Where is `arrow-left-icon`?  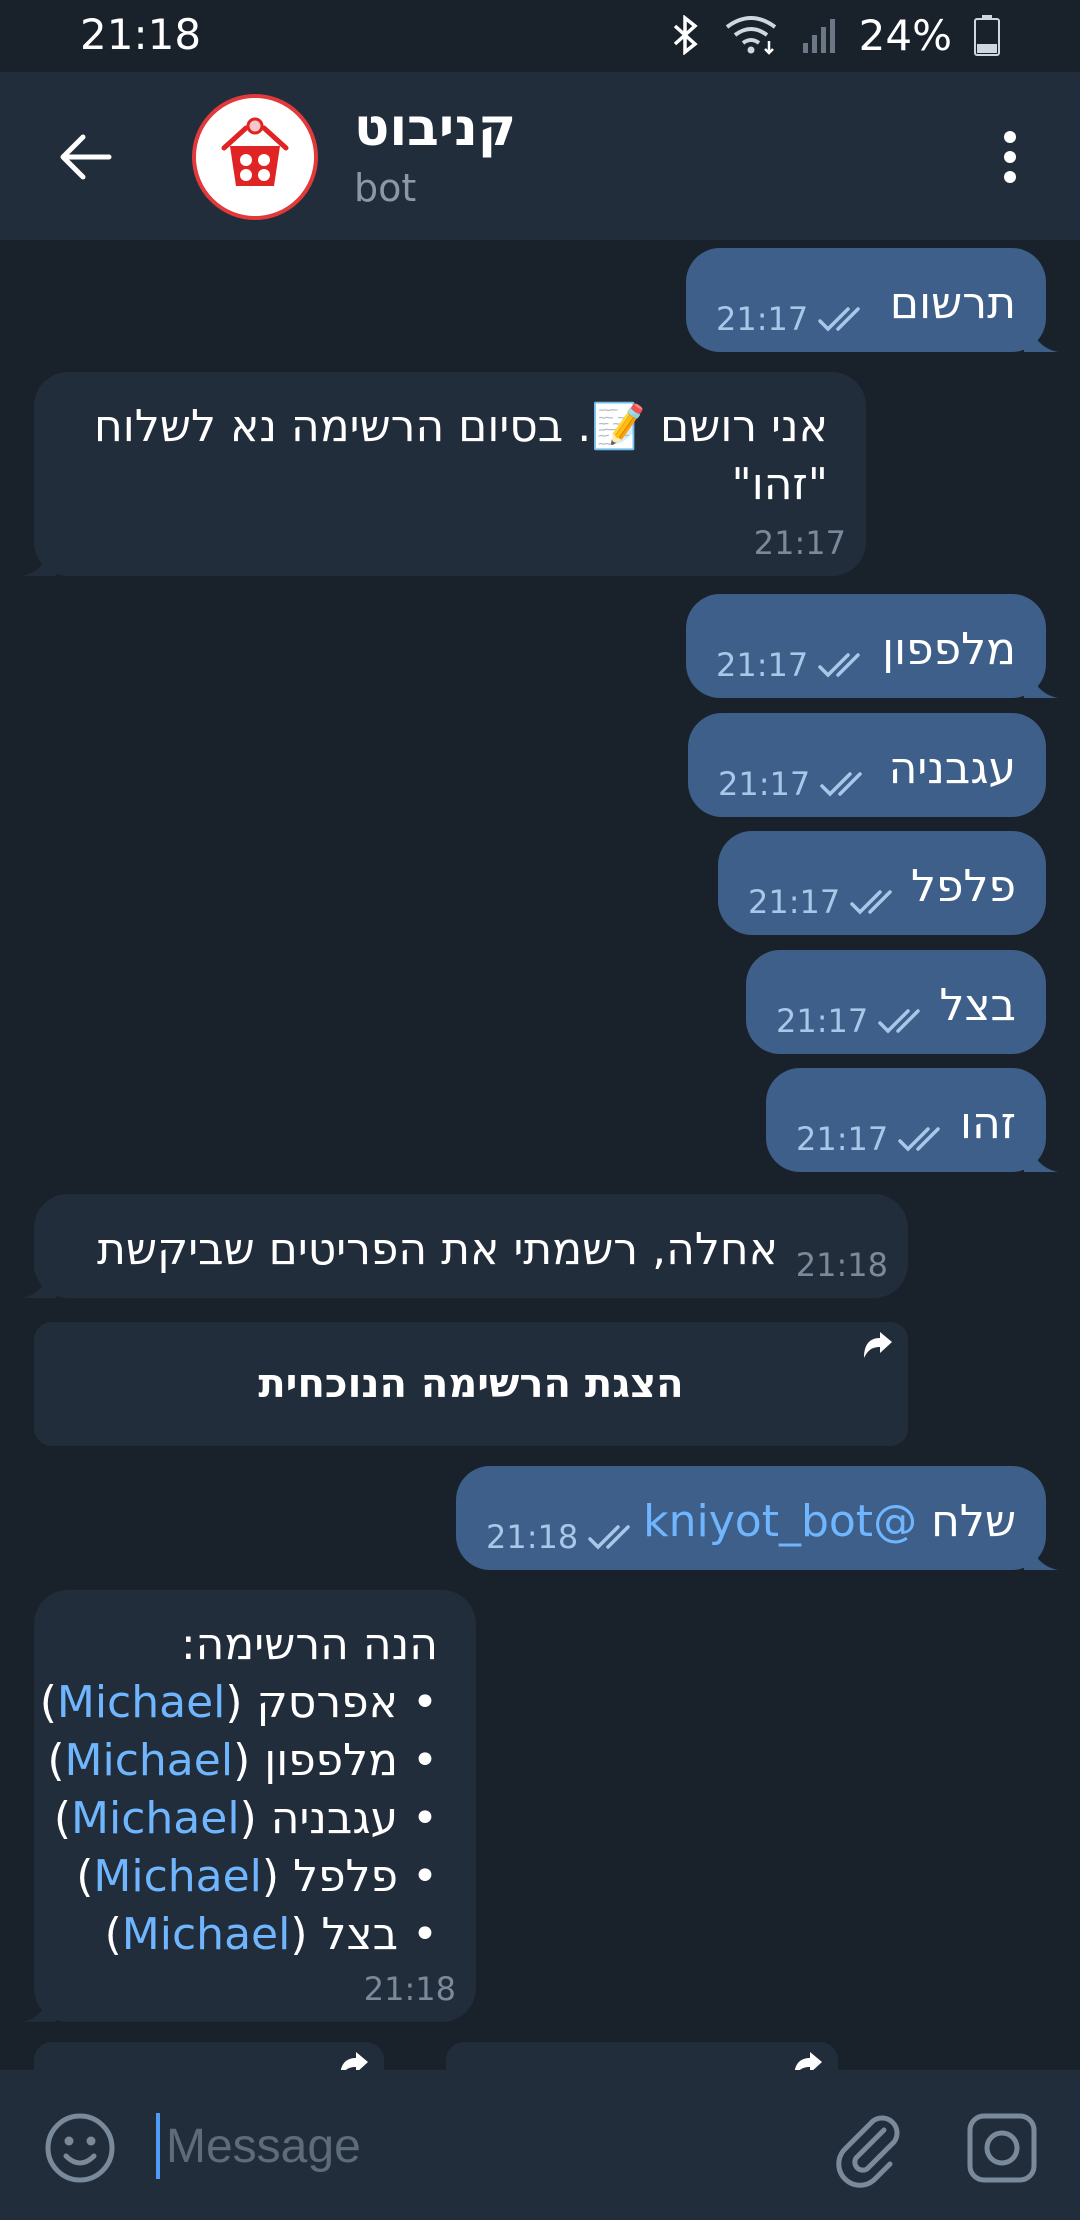 arrow-left-icon is located at coordinates (86, 157).